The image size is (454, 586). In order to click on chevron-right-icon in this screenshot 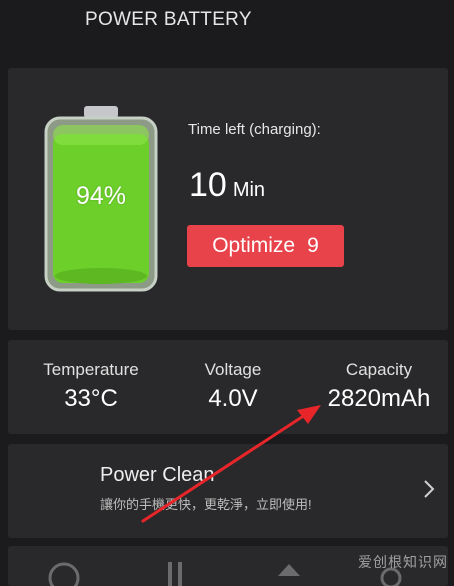, I will do `click(429, 489)`.